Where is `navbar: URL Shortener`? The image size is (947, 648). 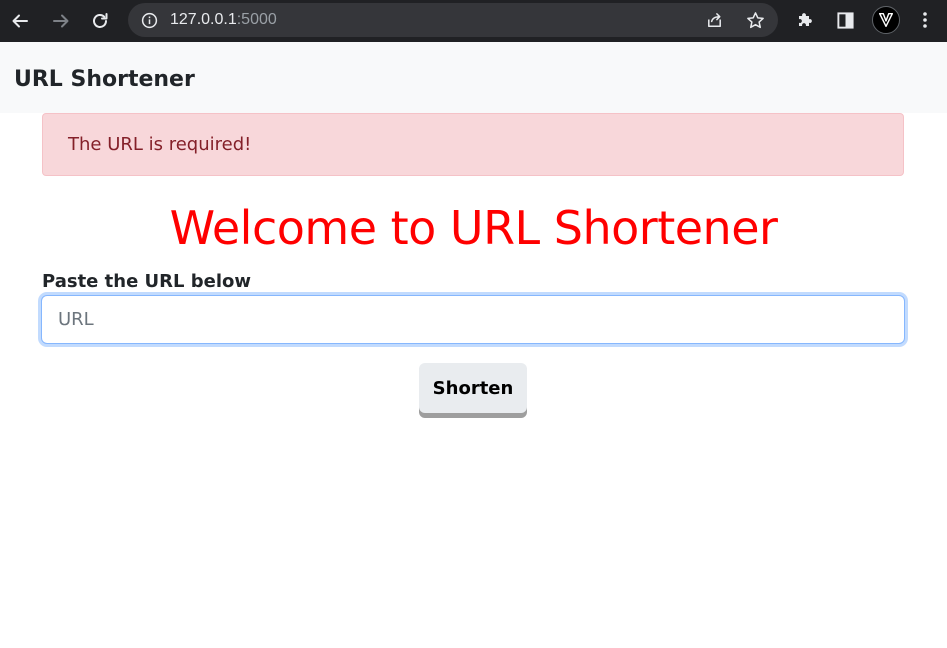
navbar: URL Shortener is located at coordinates (473, 77).